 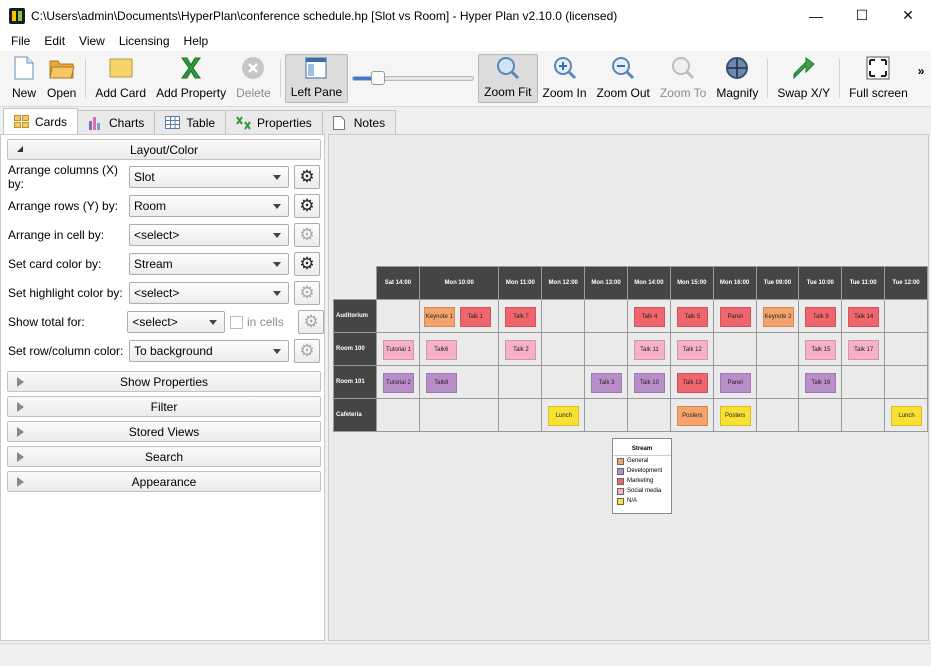 What do you see at coordinates (441, 383) in the screenshot?
I see `schedule-card: Talk8` at bounding box center [441, 383].